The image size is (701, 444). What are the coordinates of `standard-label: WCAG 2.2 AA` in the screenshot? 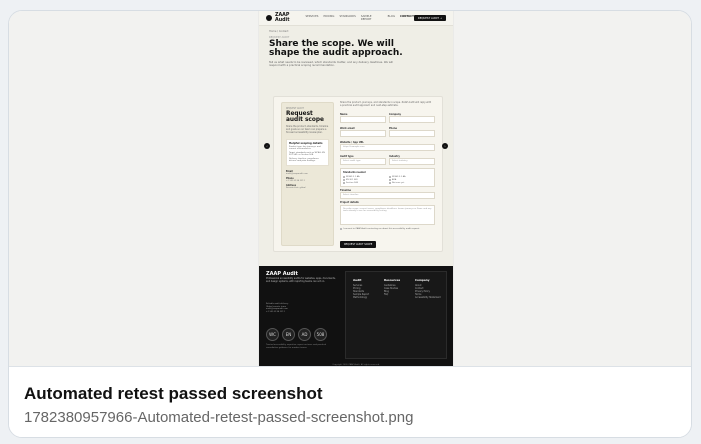 It's located at (399, 176).